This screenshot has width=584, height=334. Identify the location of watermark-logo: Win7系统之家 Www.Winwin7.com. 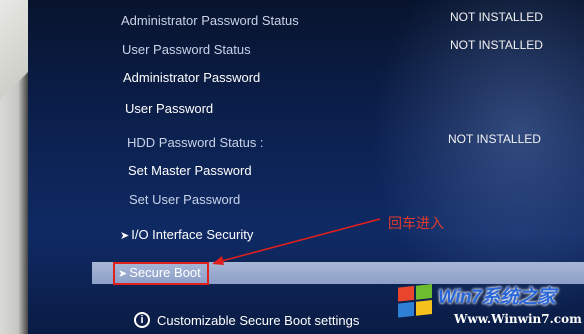
(487, 306).